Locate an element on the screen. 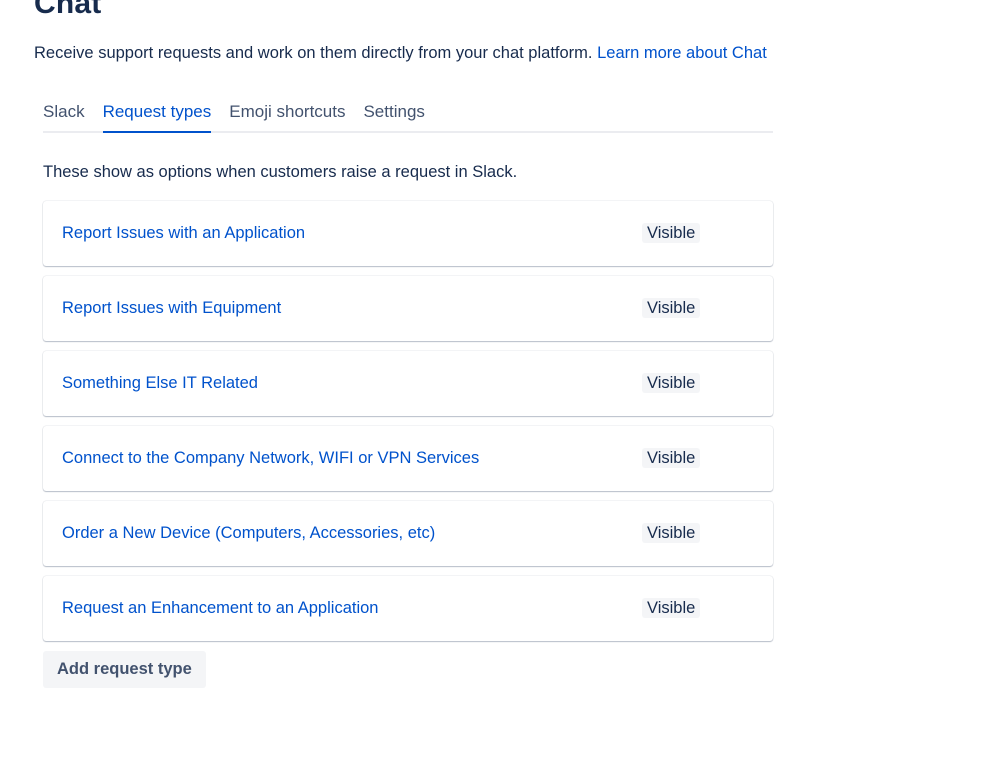 This screenshot has width=999, height=784. tab-settings: Settings is located at coordinates (393, 114).